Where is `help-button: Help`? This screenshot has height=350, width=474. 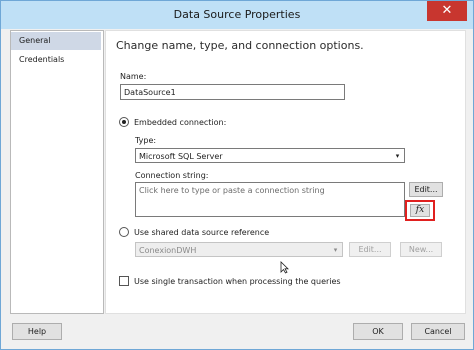
help-button: Help is located at coordinates (37, 331).